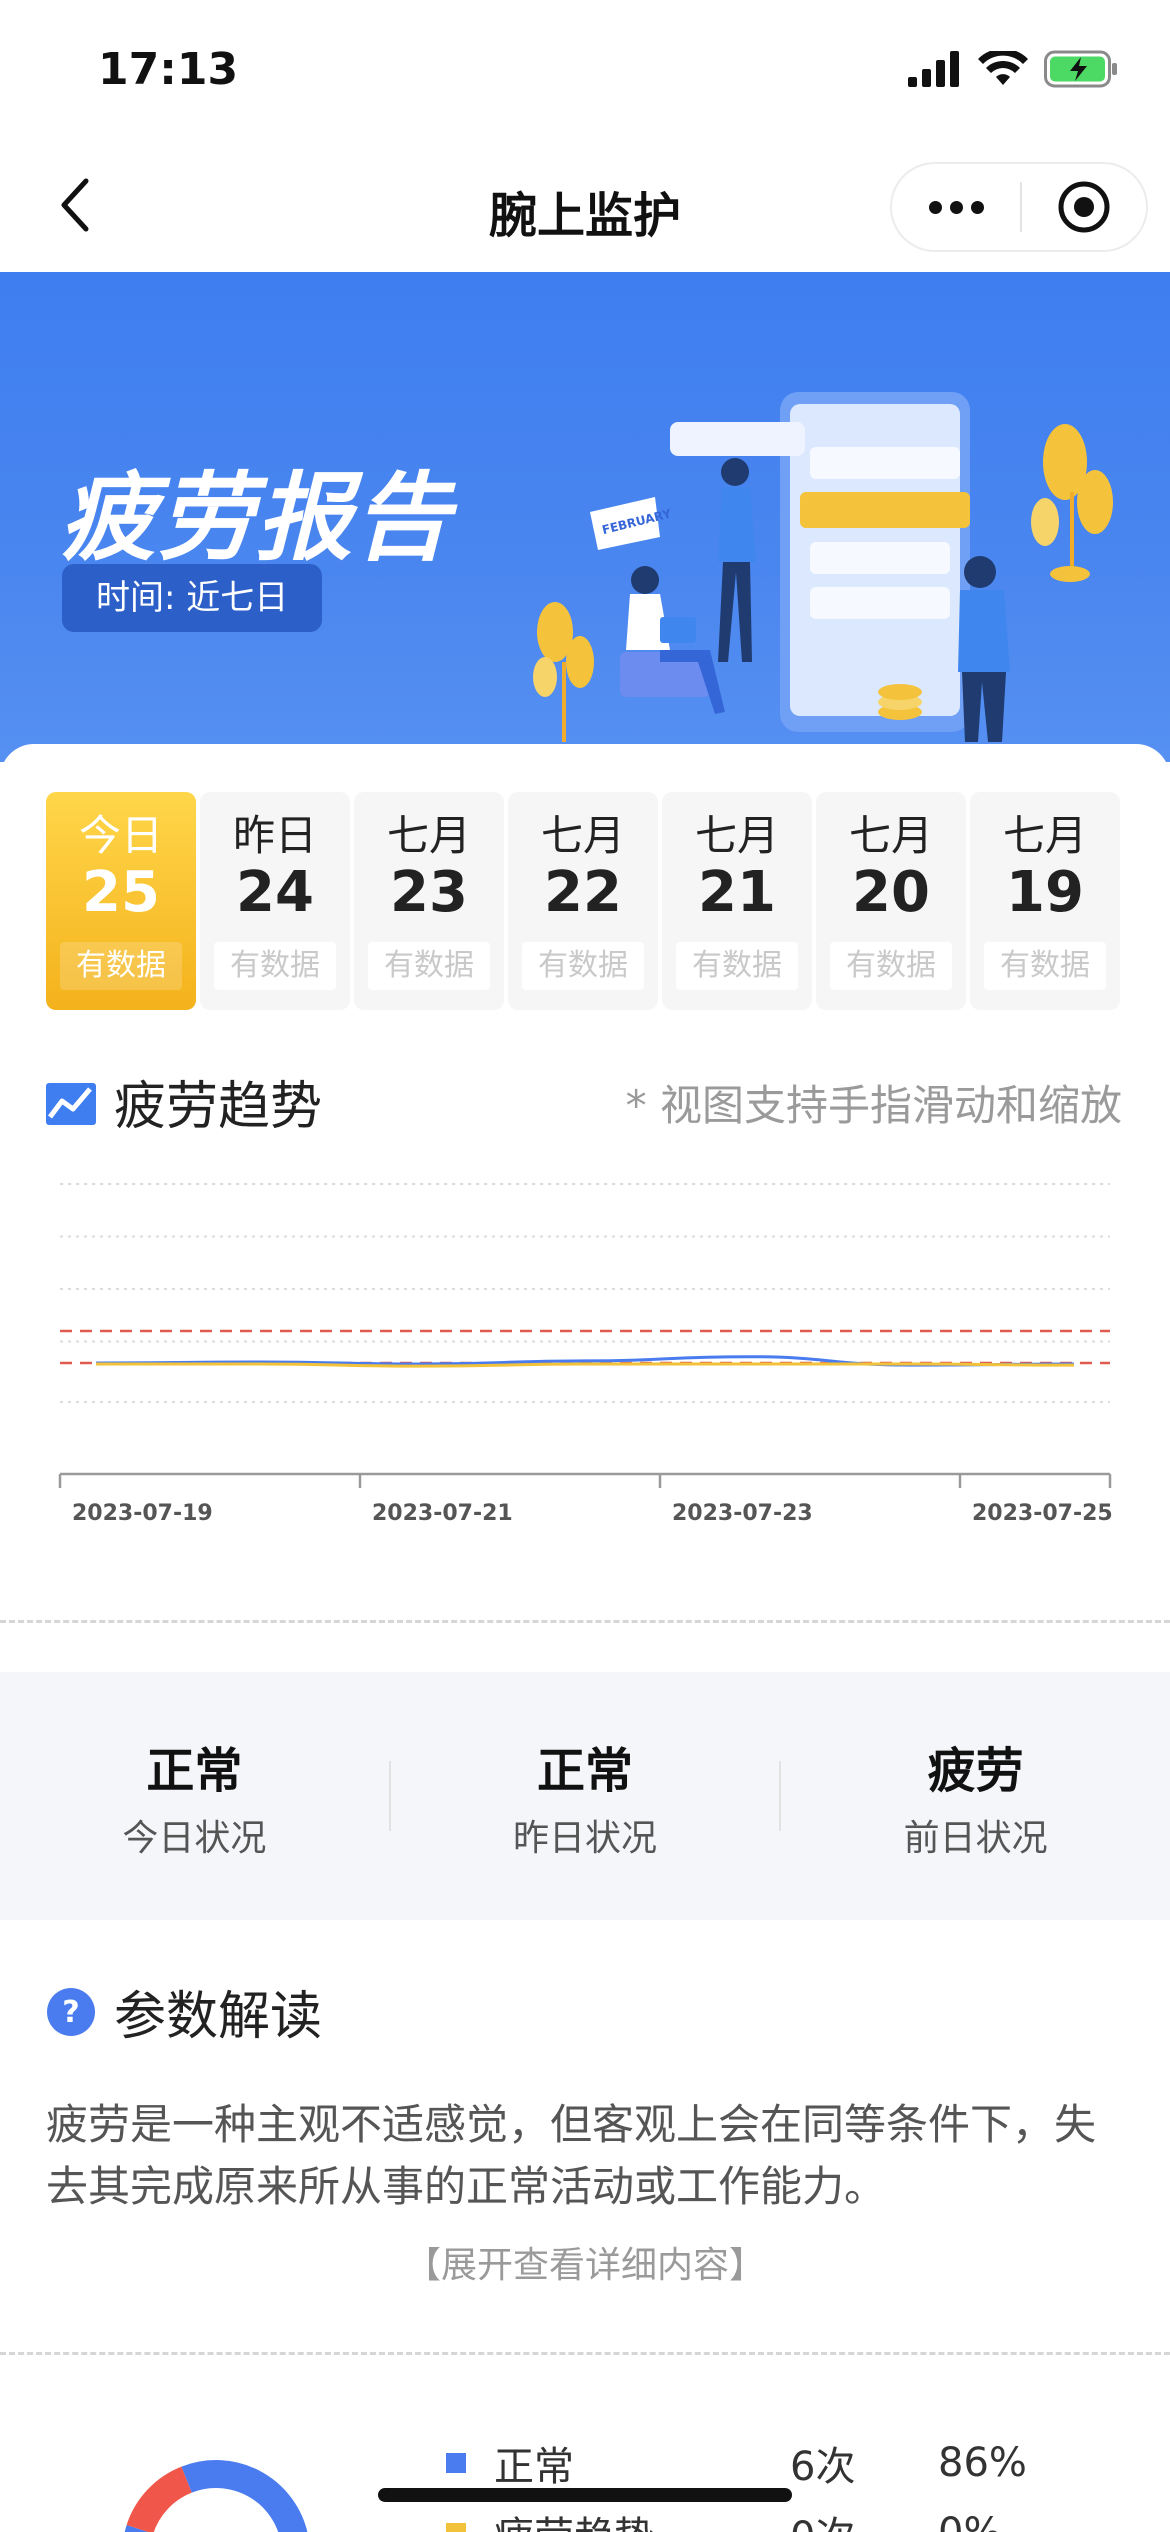  I want to click on summary-yesterday: 正常 昨日状况, so click(585, 1796).